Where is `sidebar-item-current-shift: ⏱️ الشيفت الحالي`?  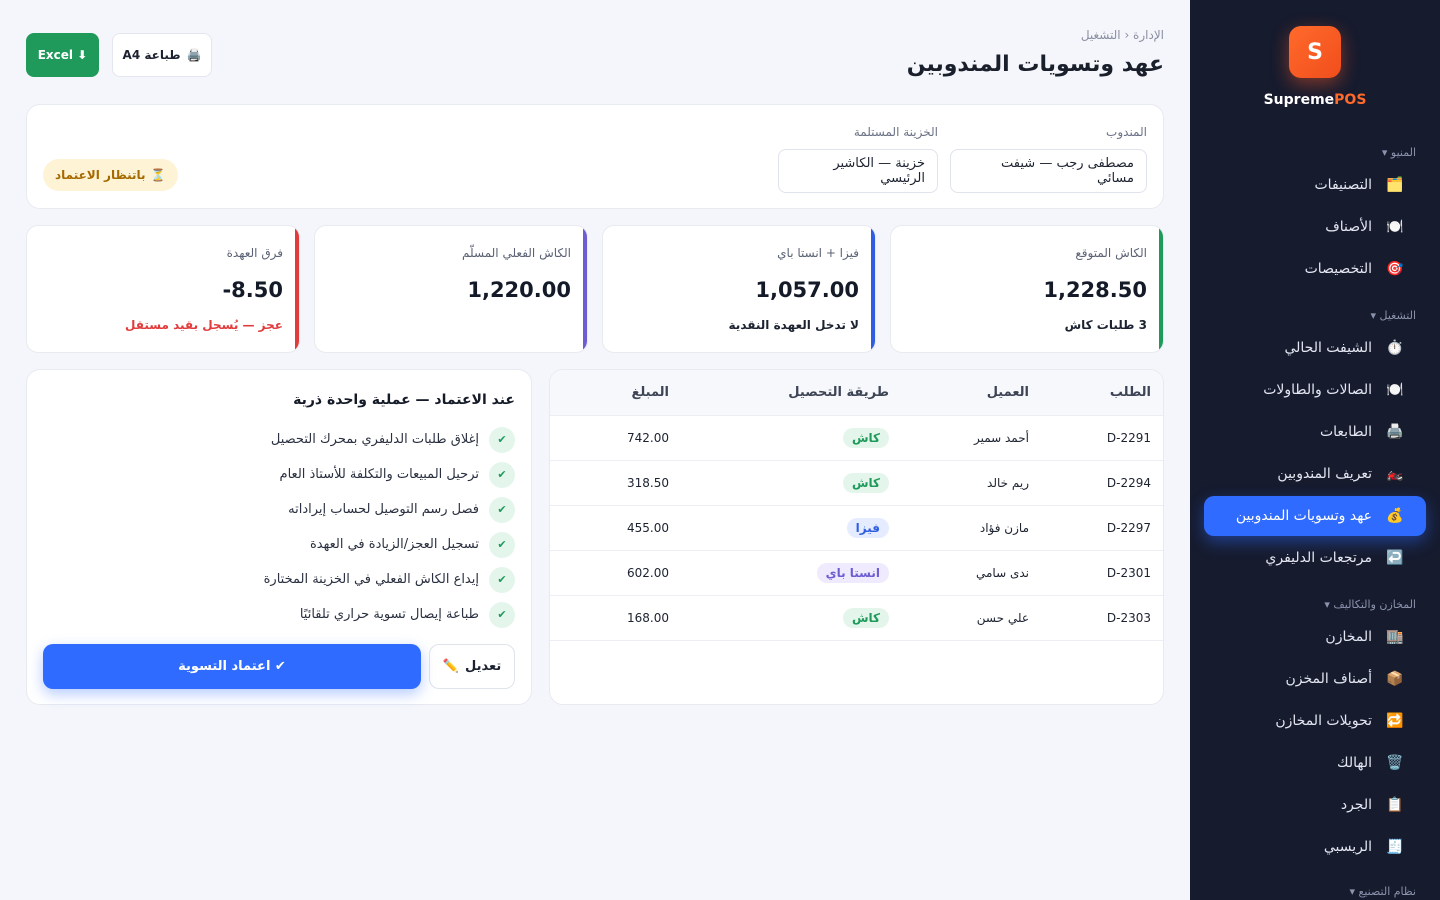
sidebar-item-current-shift: ⏱️ الشيفت الحالي is located at coordinates (1315, 348).